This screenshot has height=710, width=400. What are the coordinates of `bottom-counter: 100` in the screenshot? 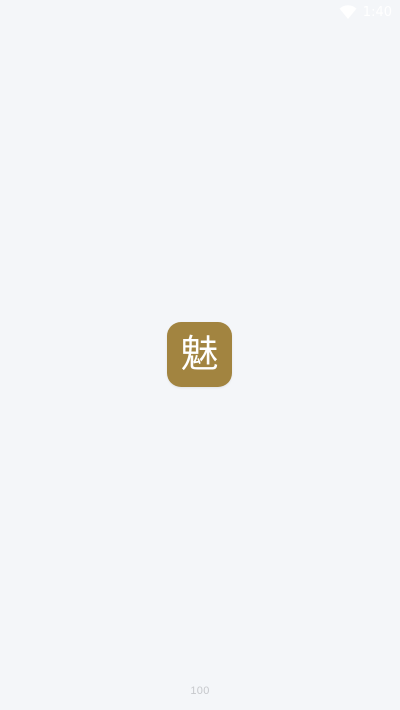 It's located at (200, 691).